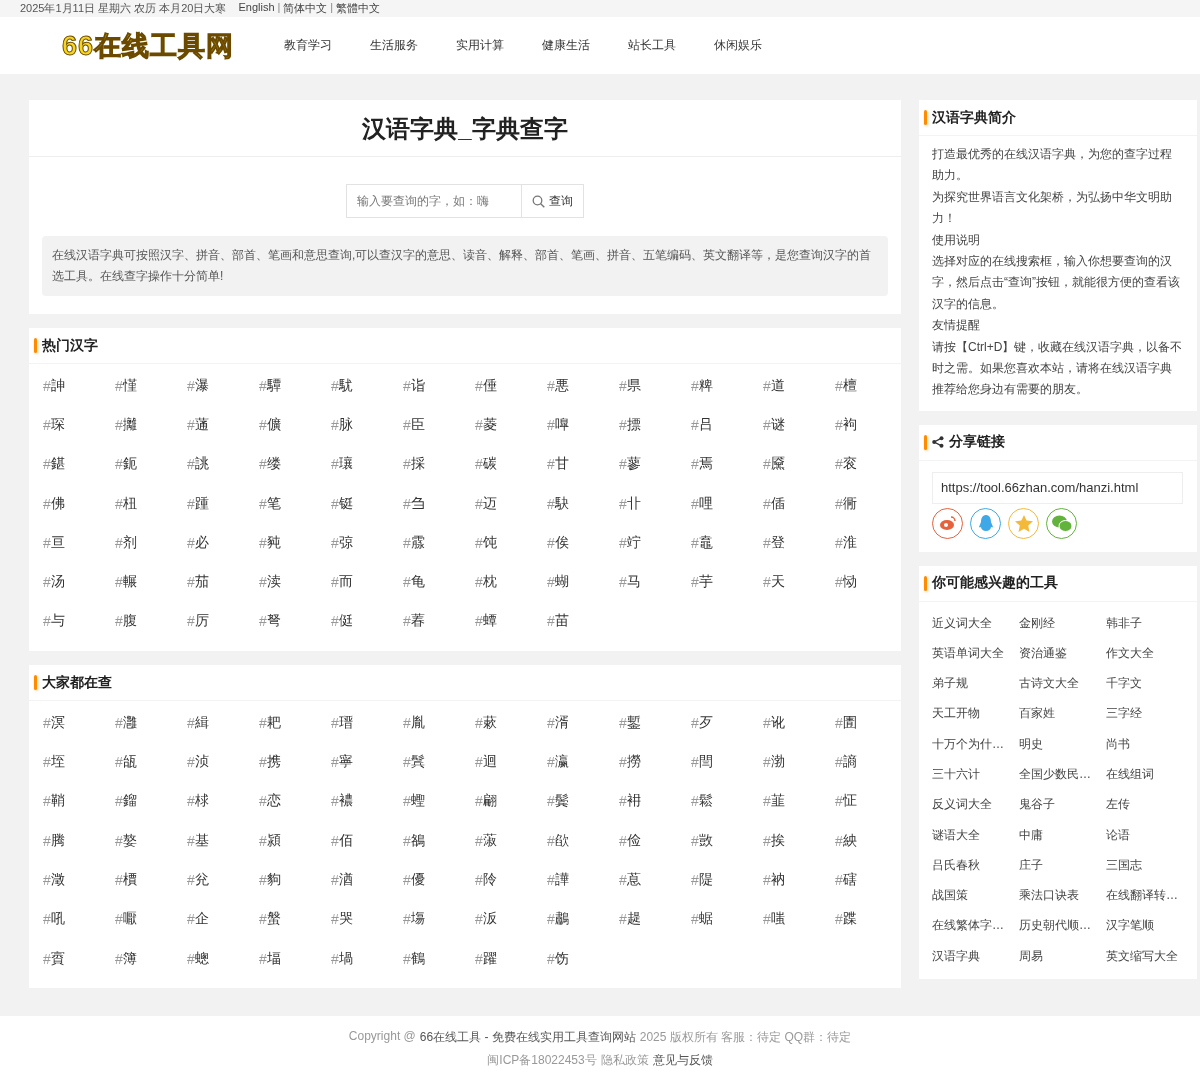  I want to click on character-link: #隄, so click(727, 880).